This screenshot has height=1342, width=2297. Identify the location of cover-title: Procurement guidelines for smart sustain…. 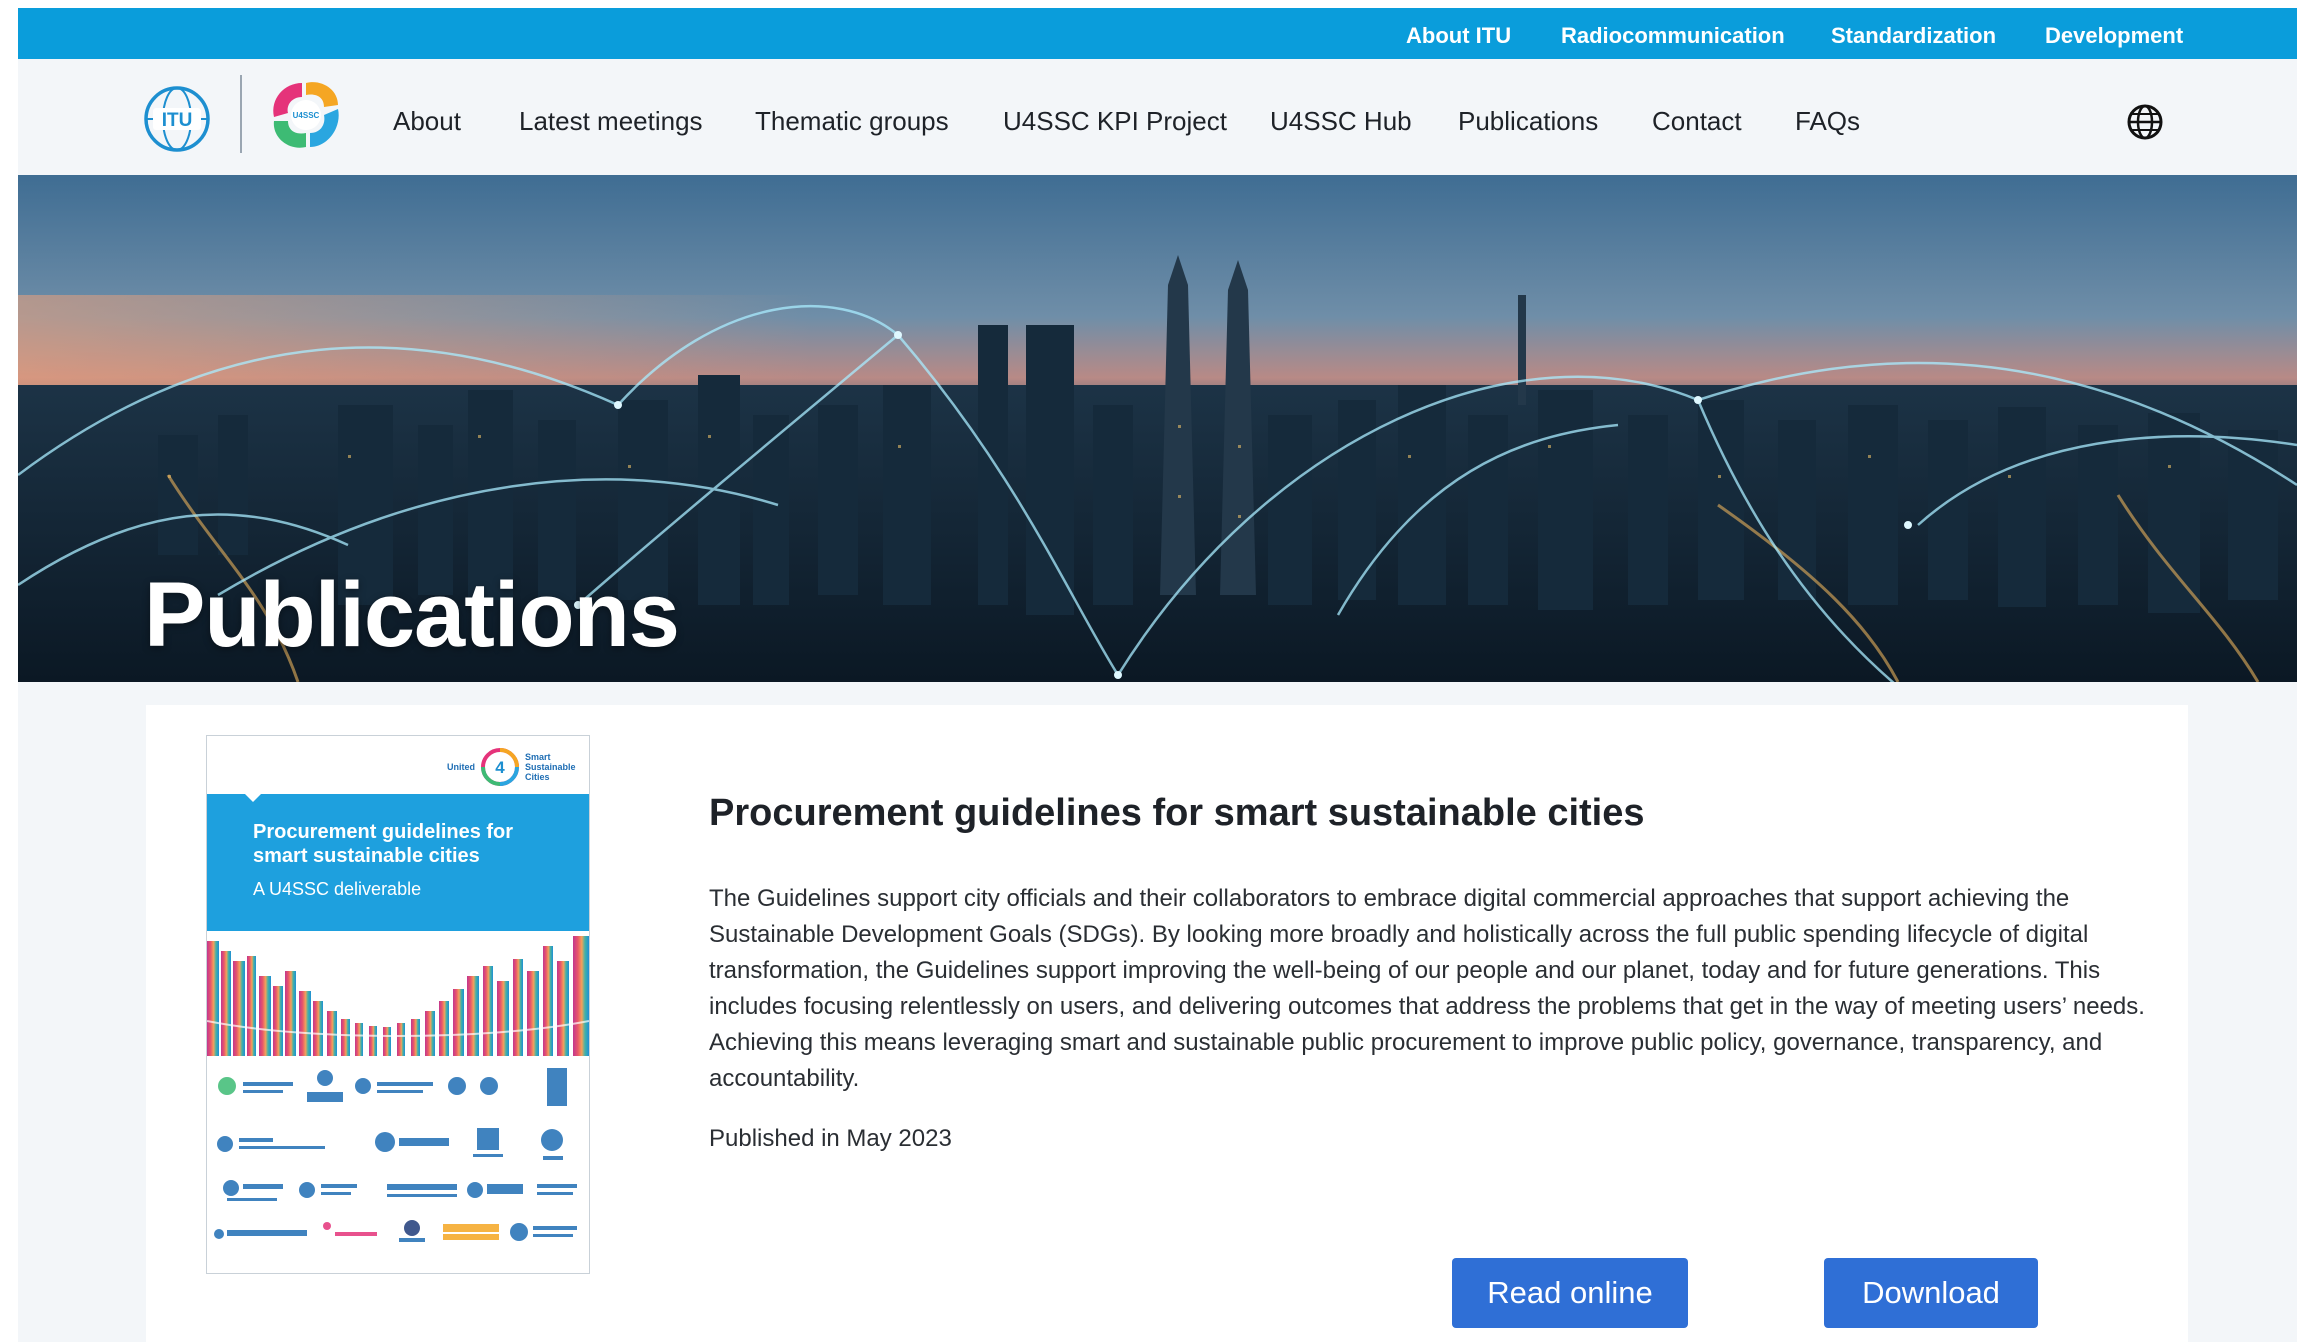
(383, 844).